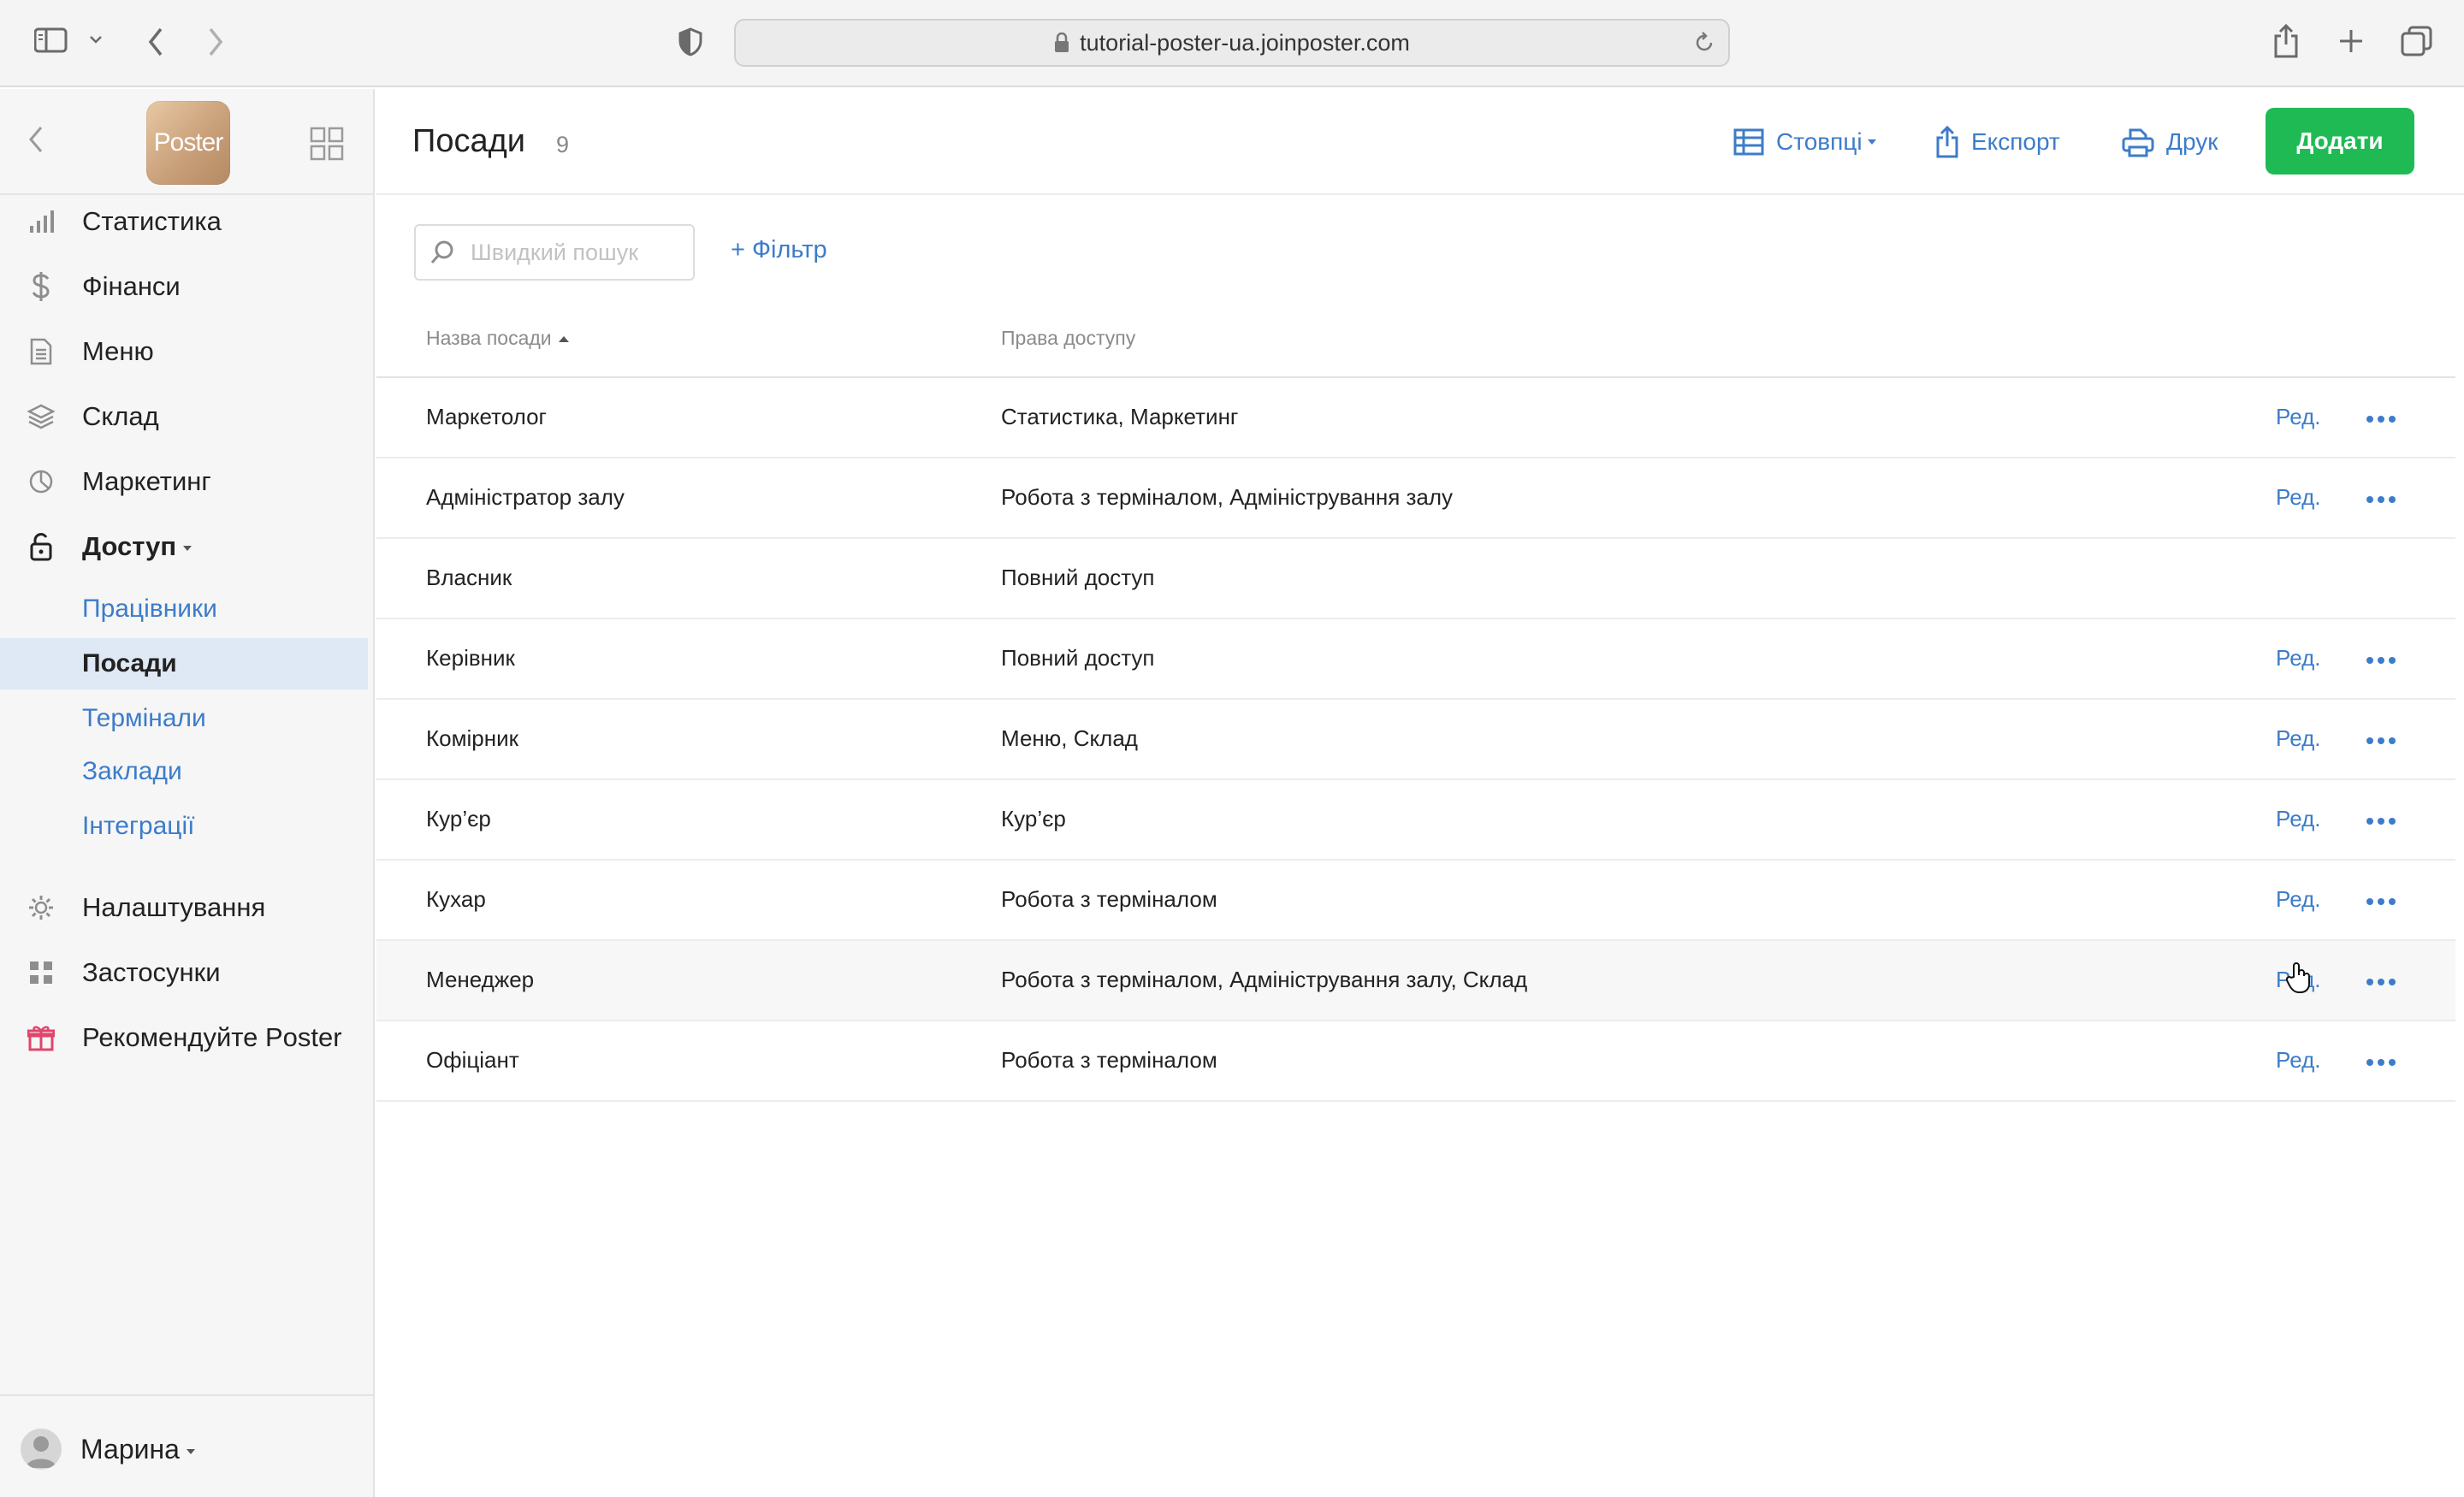  Describe the element at coordinates (212, 1037) in the screenshot. I see `sidebar-item-label: Рекомендуйте Poster` at that location.